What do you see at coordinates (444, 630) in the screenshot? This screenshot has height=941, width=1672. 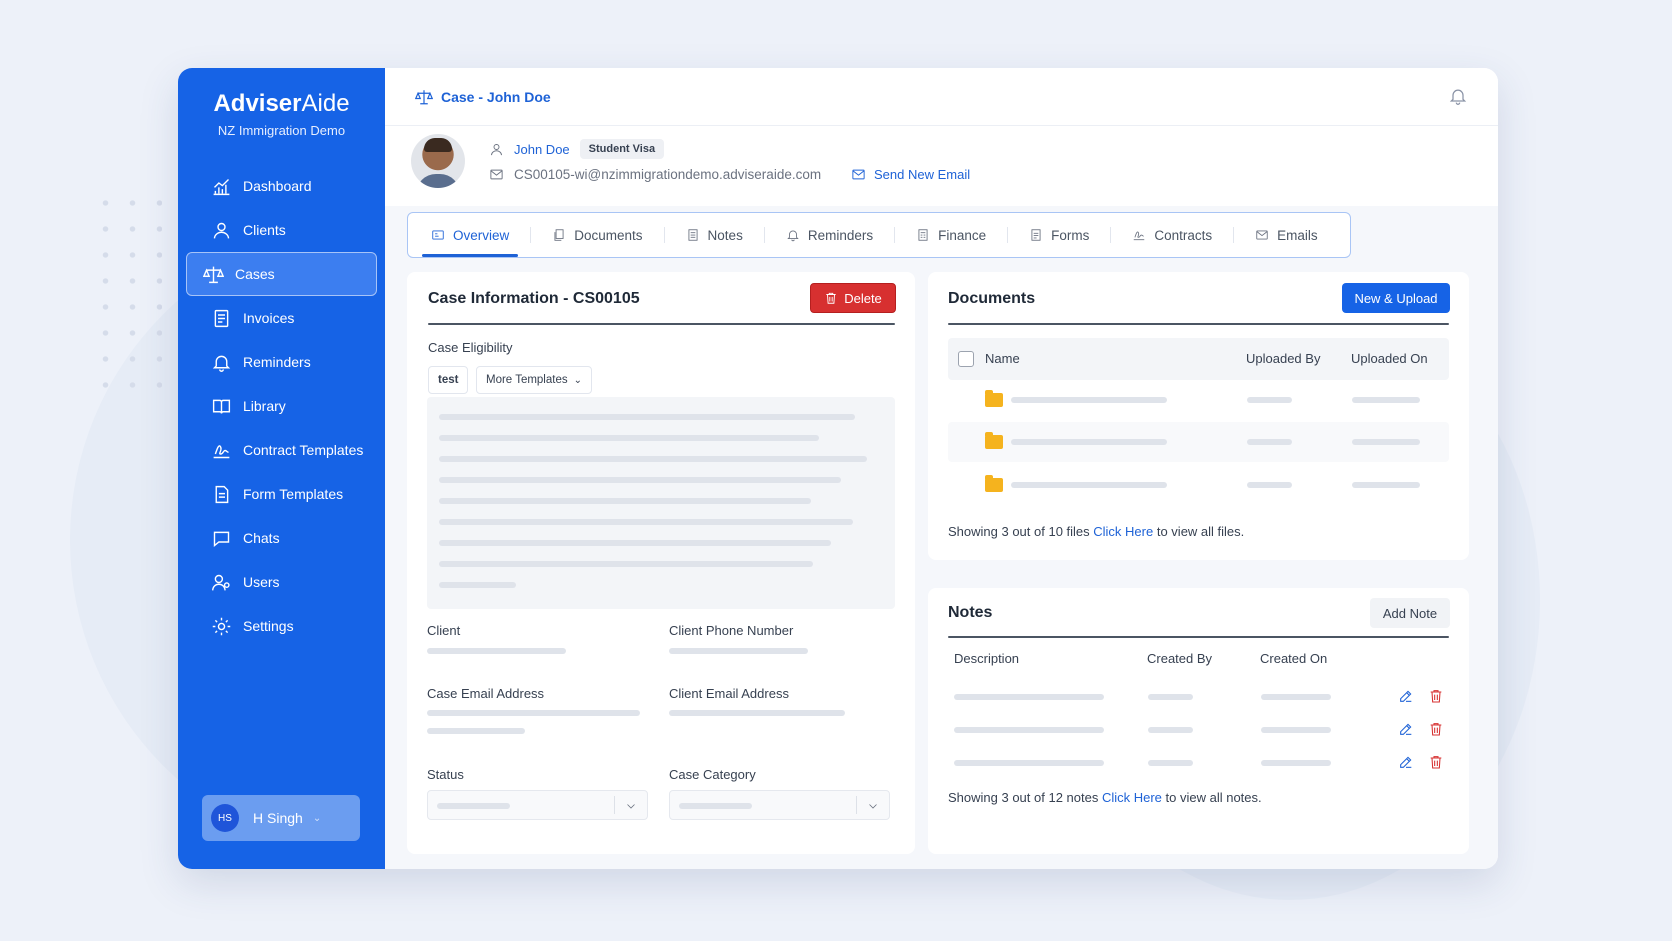 I see `client-label: Client` at bounding box center [444, 630].